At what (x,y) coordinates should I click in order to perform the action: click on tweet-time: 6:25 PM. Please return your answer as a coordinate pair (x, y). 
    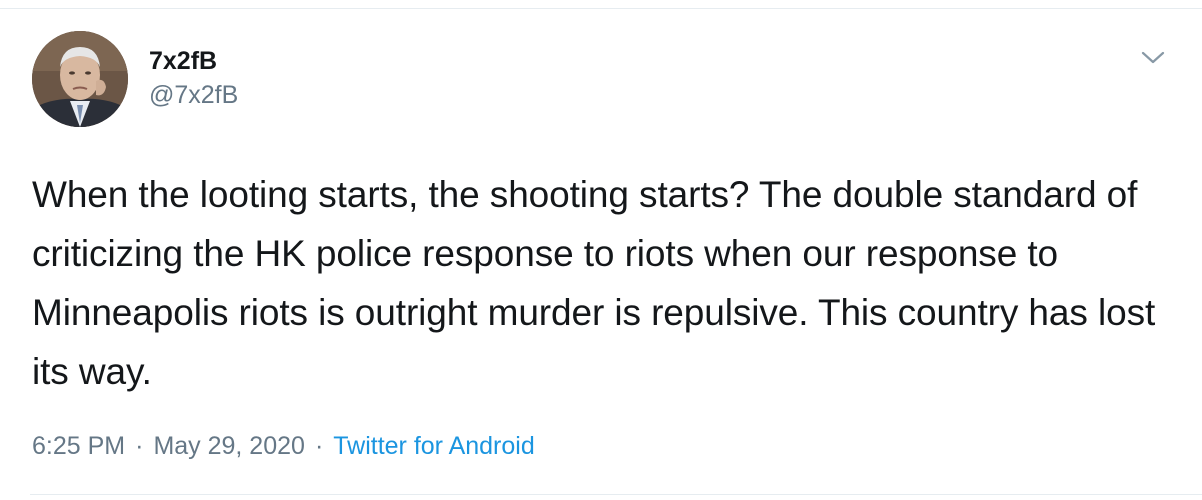
    Looking at the image, I should click on (78, 446).